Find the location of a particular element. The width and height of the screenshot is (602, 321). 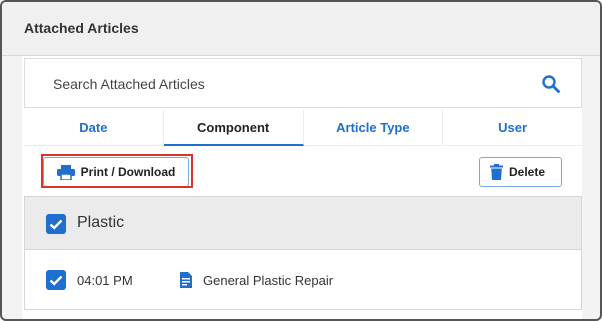

search-input is located at coordinates (288, 84).